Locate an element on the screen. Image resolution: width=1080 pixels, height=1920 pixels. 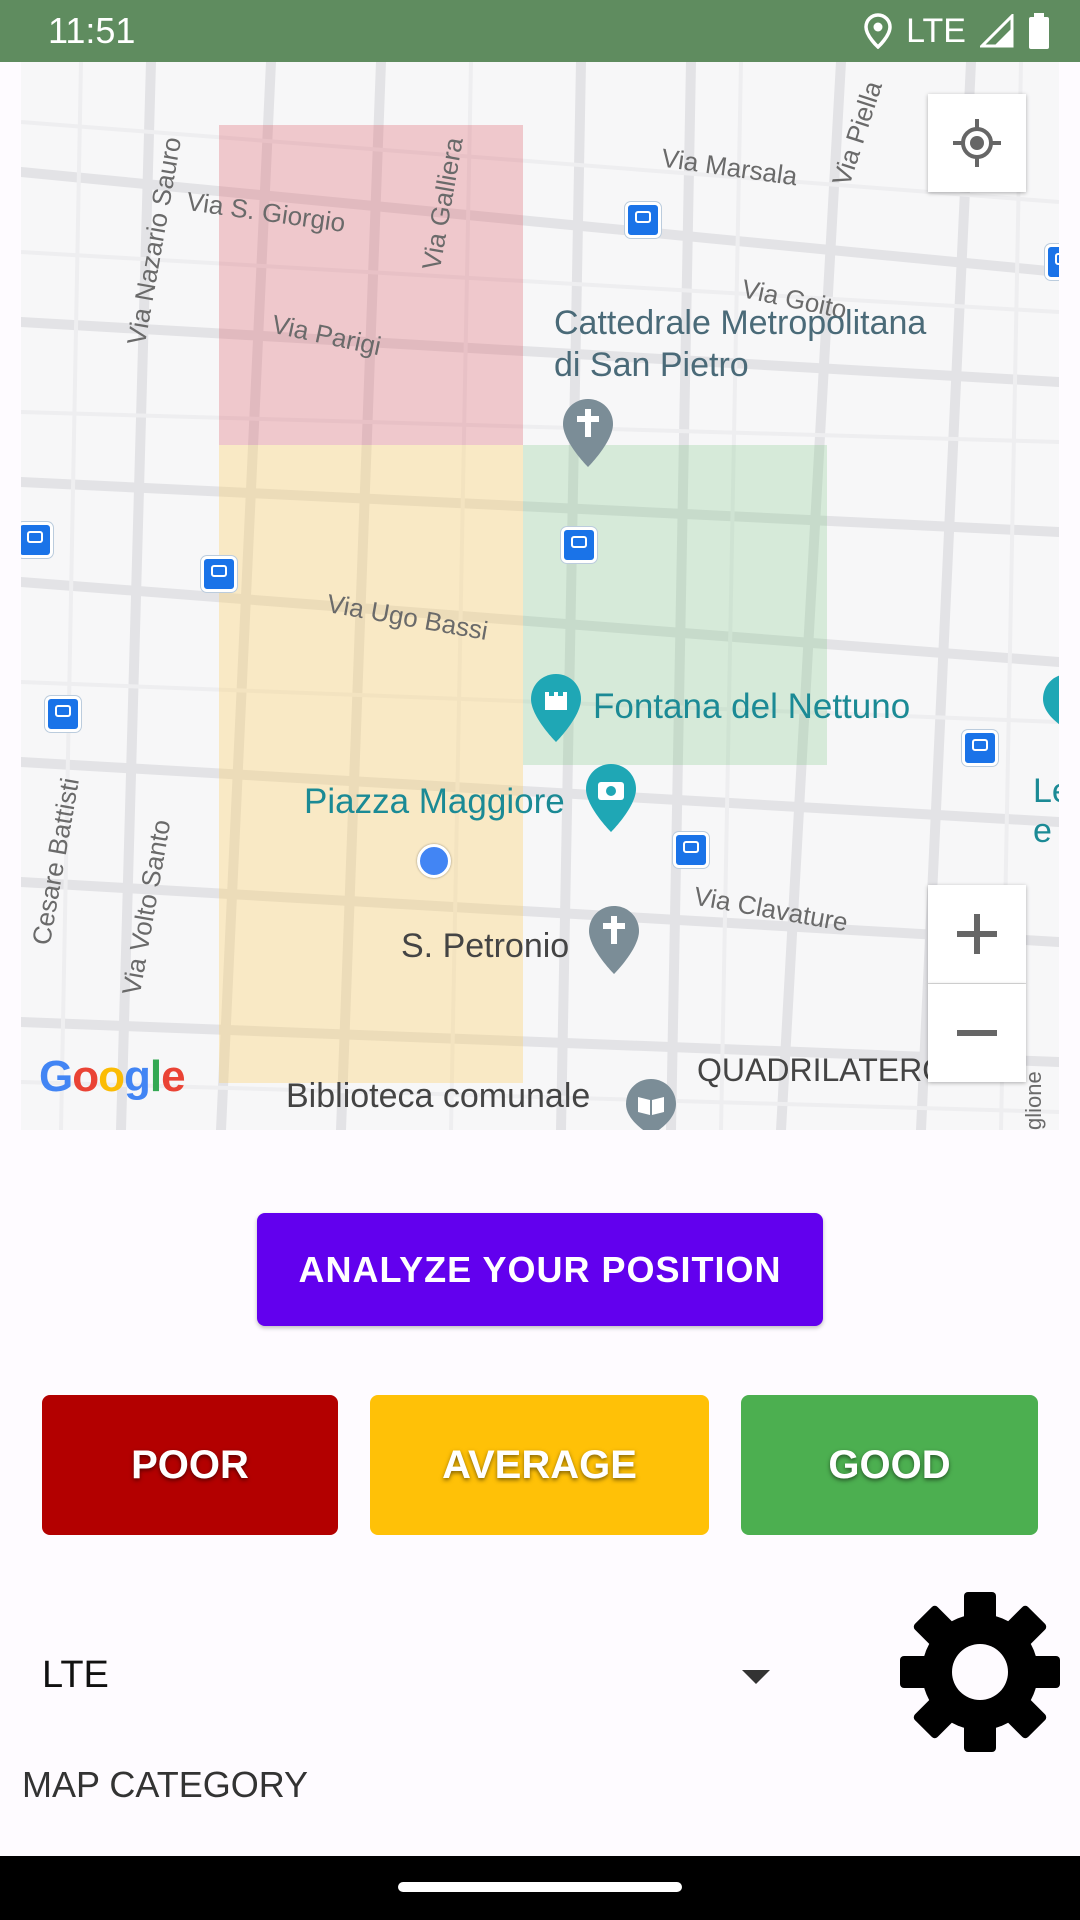
home-gesture-handle is located at coordinates (540, 1887).